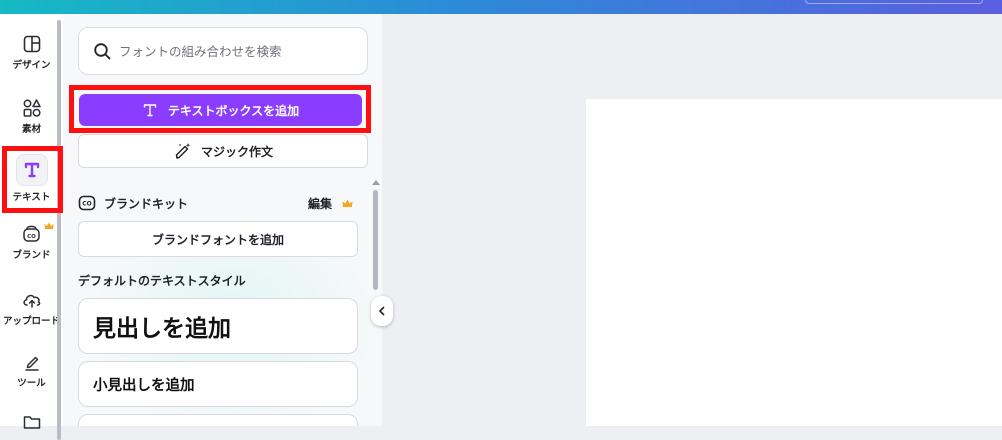 This screenshot has width=1002, height=440. I want to click on brand-kit-title: ブランドキット, so click(146, 203).